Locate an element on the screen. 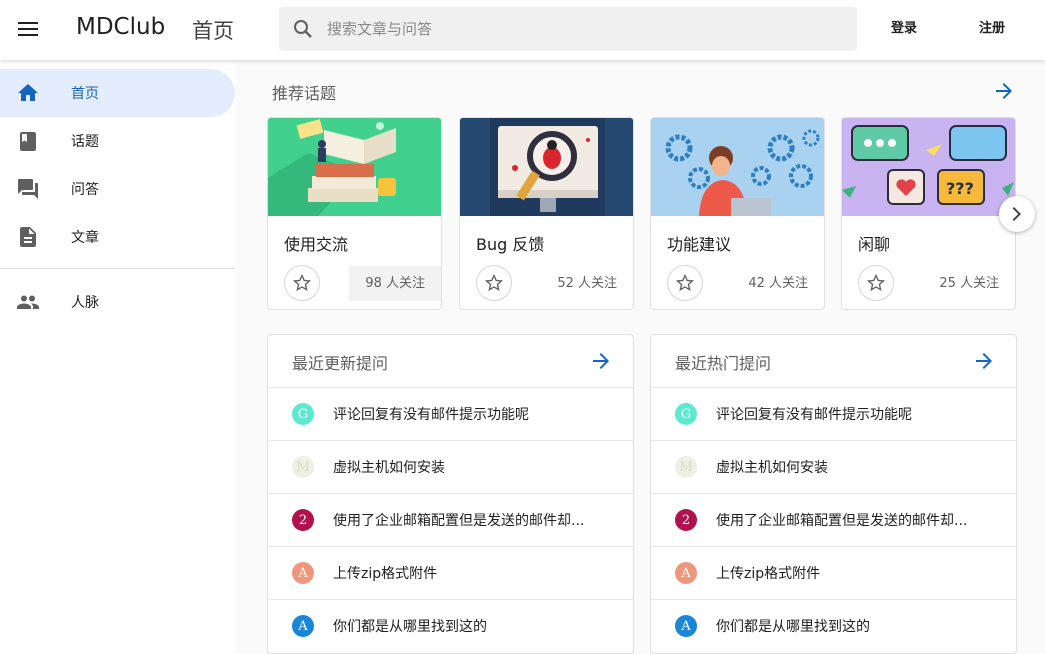  follower-count: 25 人关注 is located at coordinates (969, 283).